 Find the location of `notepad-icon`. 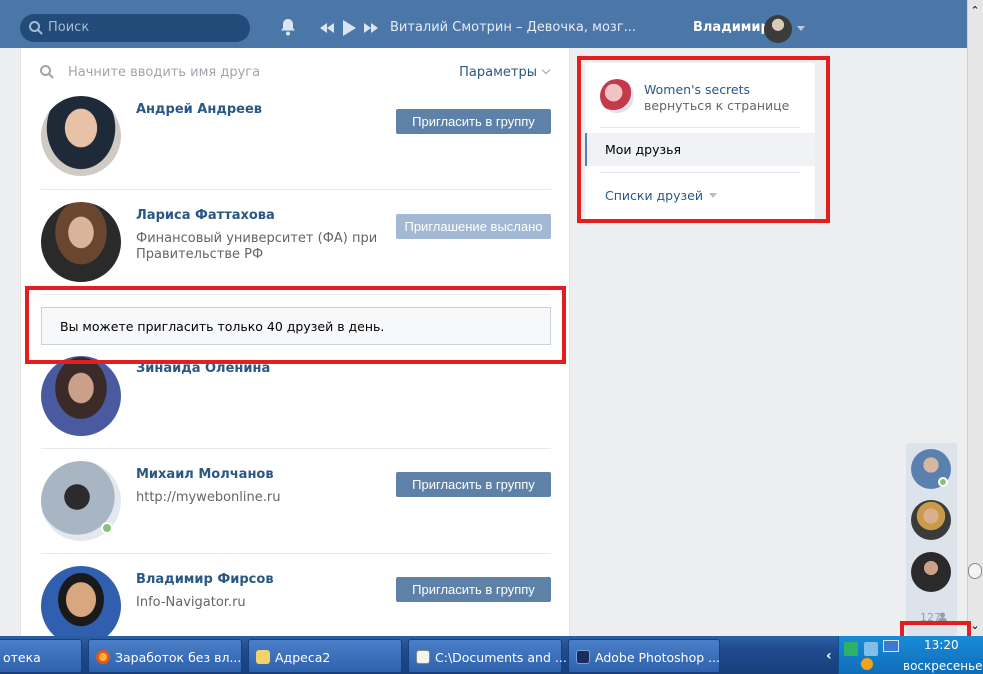

notepad-icon is located at coordinates (423, 657).